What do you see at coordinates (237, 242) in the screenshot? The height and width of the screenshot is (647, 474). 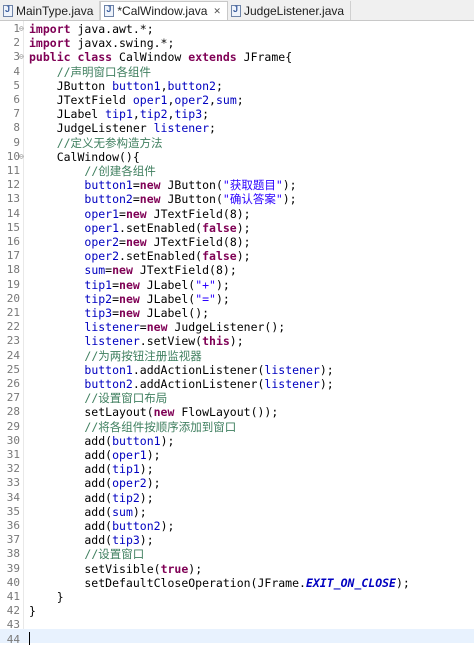 I see `code-line: 16 oper2=new JTextField(8);` at bounding box center [237, 242].